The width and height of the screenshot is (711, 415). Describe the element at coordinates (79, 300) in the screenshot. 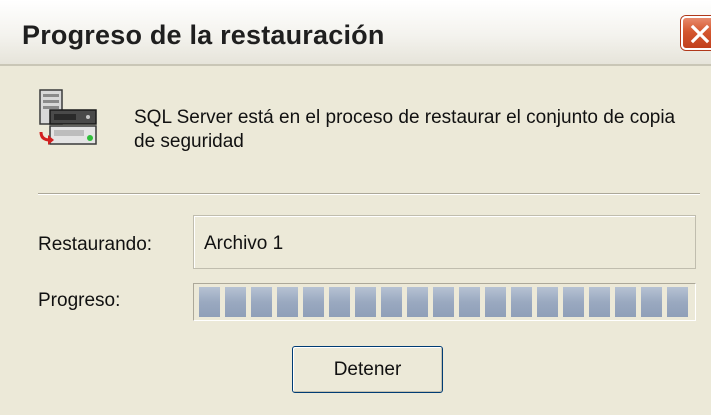

I see `progress-label: Progreso:` at that location.